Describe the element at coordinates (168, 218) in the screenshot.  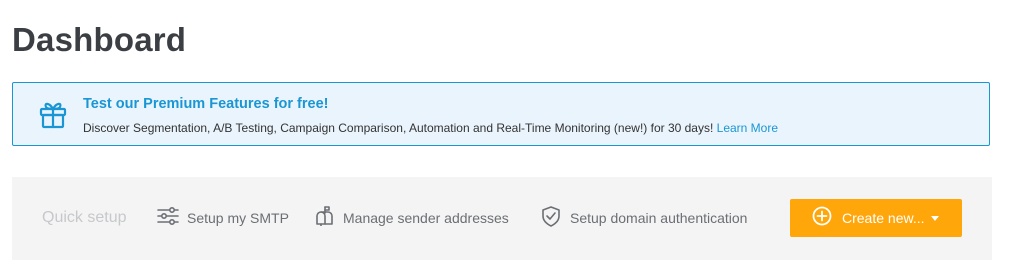
I see `sliders-icon` at that location.